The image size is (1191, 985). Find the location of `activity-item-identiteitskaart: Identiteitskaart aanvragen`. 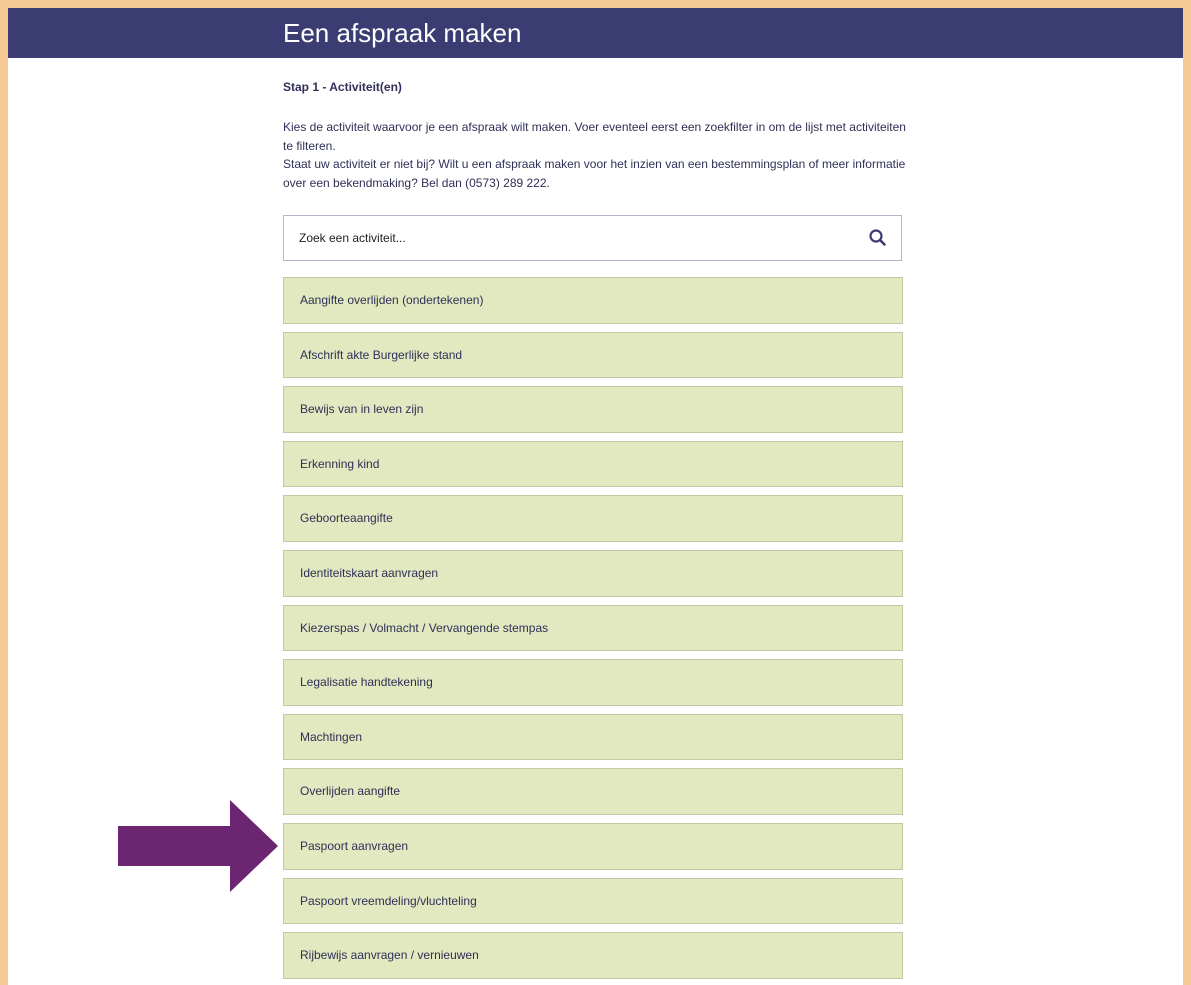

activity-item-identiteitskaart: Identiteitskaart aanvragen is located at coordinates (593, 573).